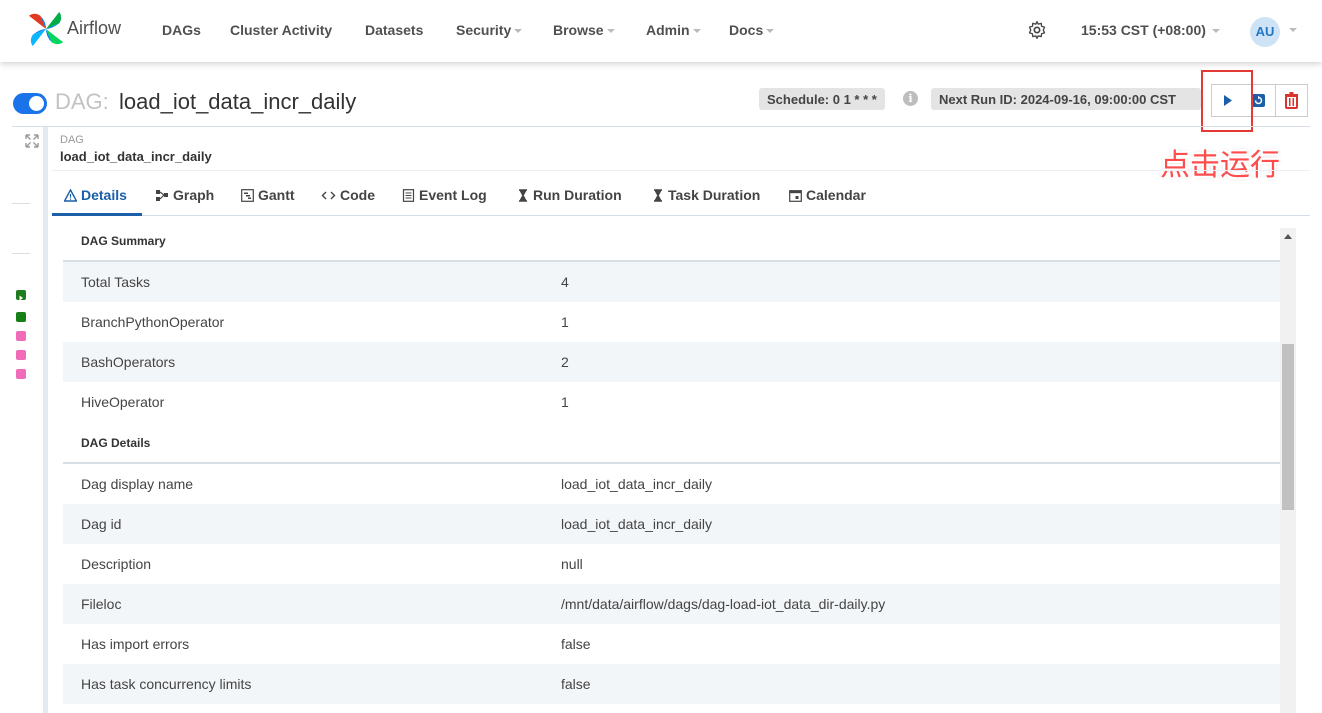 Image resolution: width=1322 pixels, height=713 pixels. What do you see at coordinates (673, 30) in the screenshot?
I see `nav-admin: Admin` at bounding box center [673, 30].